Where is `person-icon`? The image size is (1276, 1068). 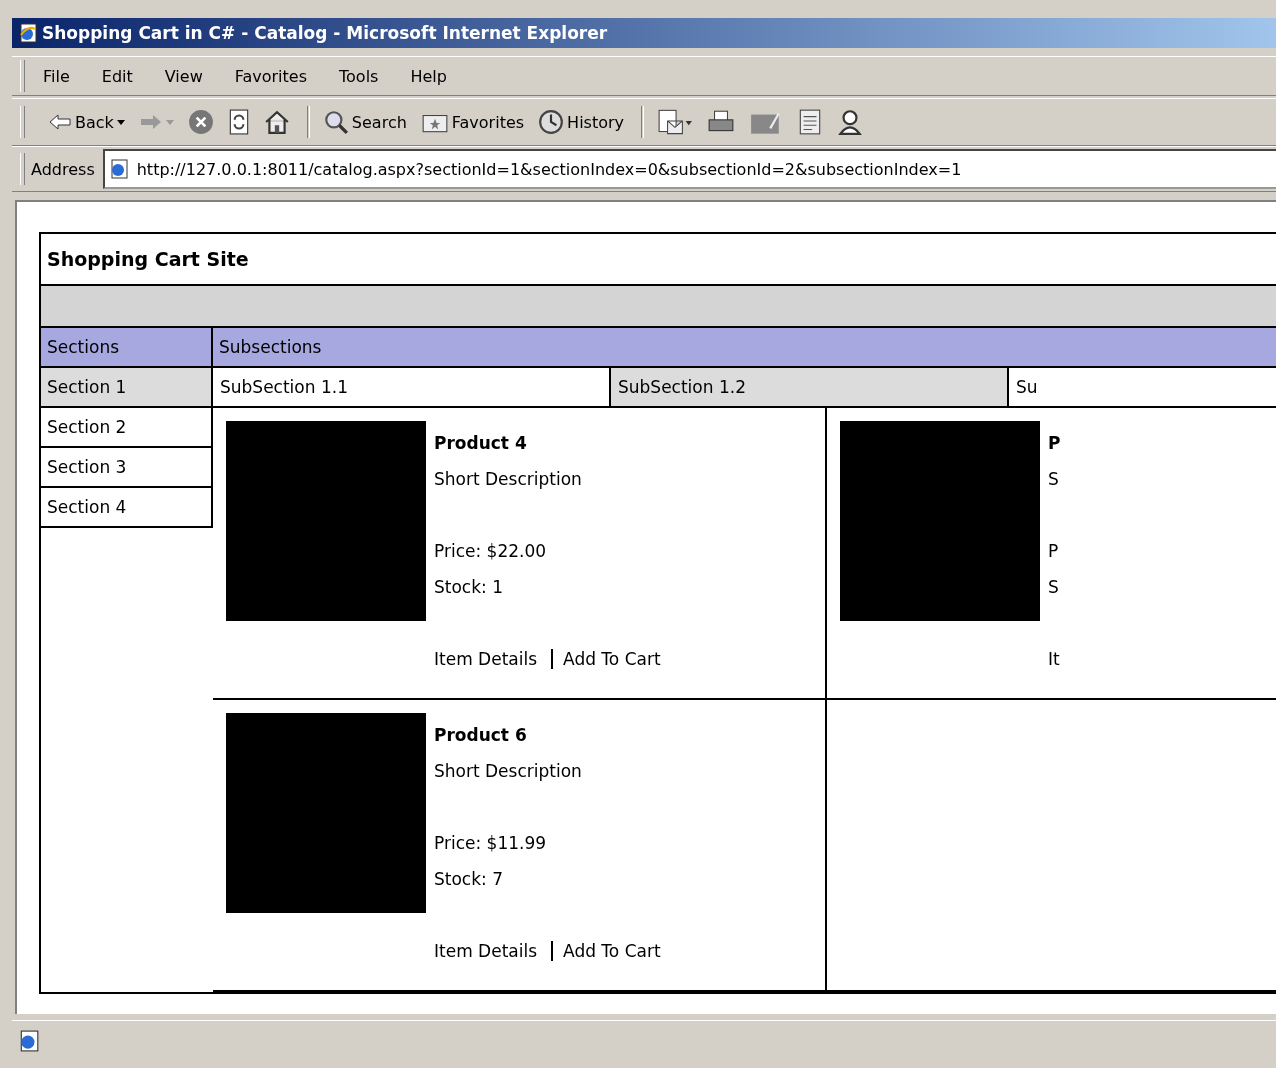
person-icon is located at coordinates (850, 122).